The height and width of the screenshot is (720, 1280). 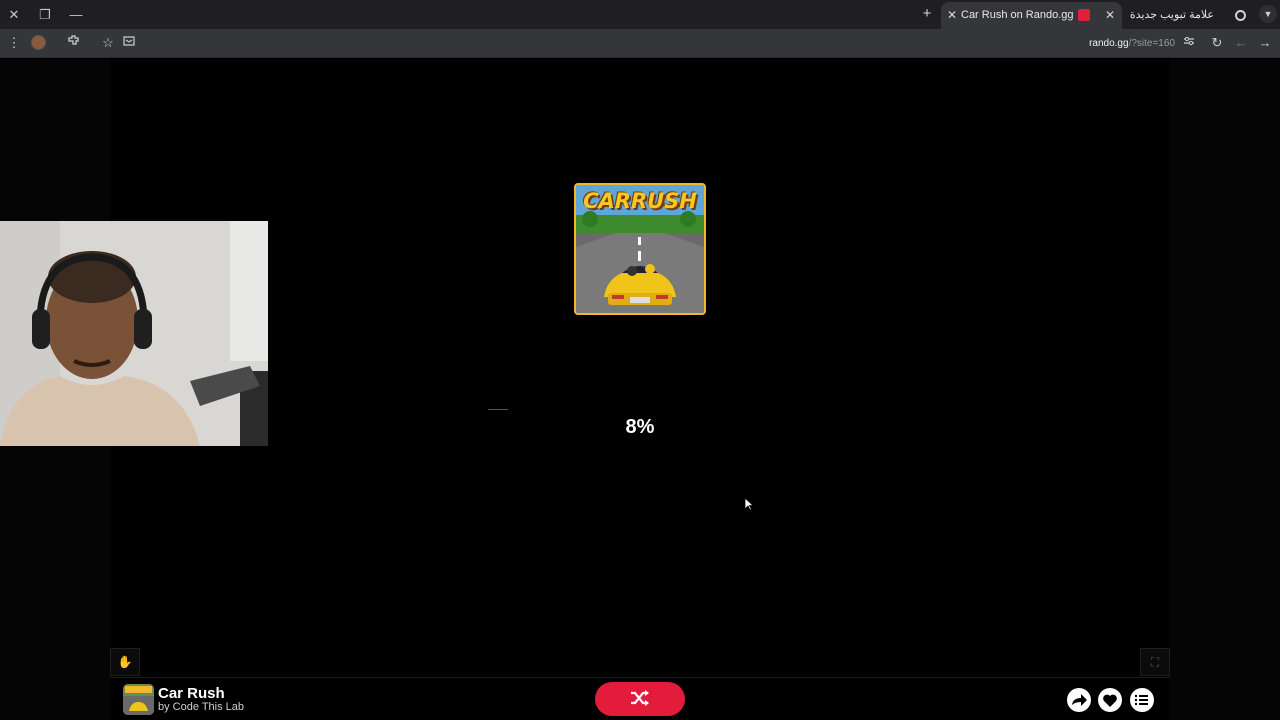 What do you see at coordinates (1268, 14) in the screenshot?
I see `chevron-down-icon: ▼` at bounding box center [1268, 14].